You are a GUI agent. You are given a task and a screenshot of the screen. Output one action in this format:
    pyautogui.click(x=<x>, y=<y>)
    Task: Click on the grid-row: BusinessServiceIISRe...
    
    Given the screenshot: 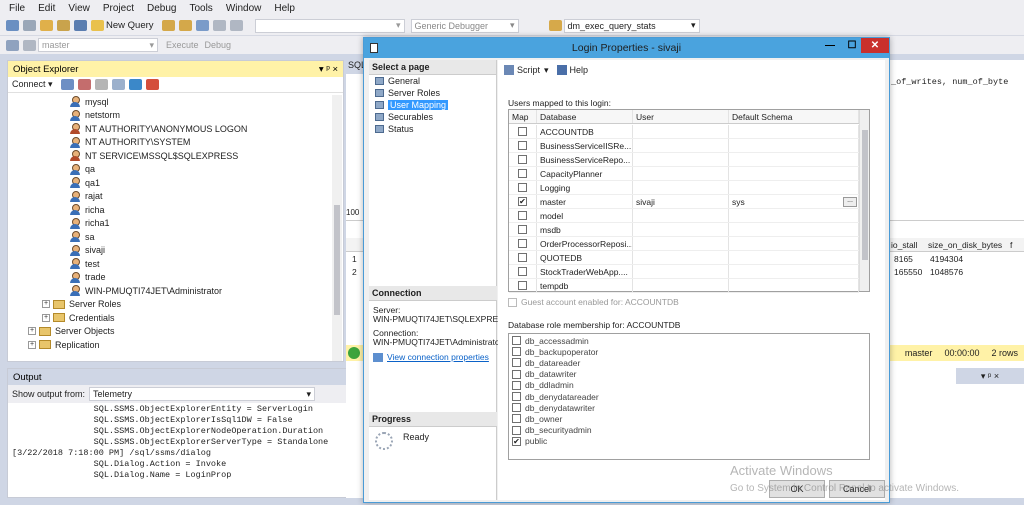 What is the action you would take?
    pyautogui.click(x=684, y=146)
    